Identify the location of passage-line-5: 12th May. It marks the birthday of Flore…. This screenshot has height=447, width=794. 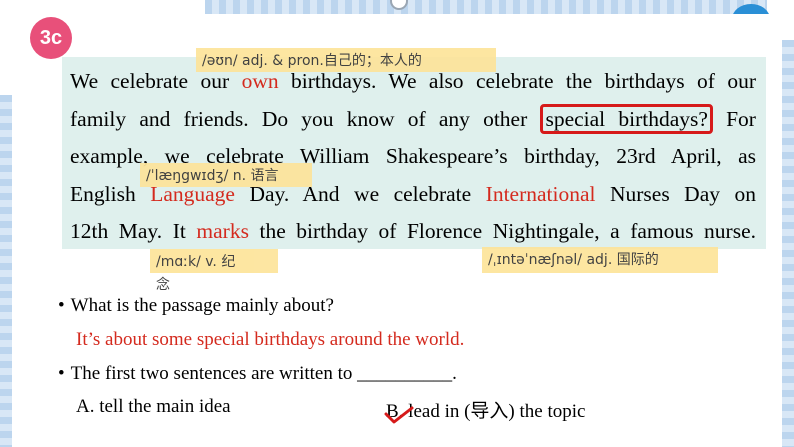
(413, 232).